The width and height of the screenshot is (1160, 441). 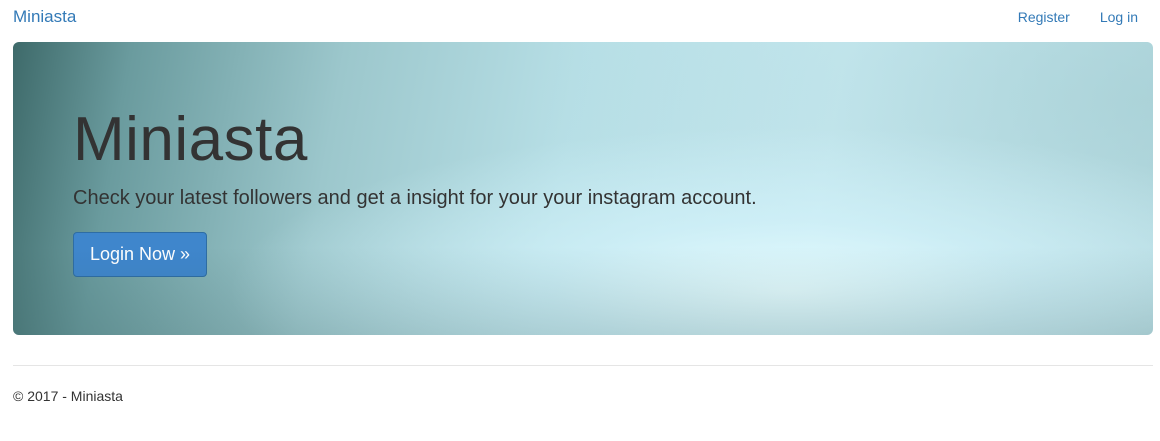 What do you see at coordinates (44, 17) in the screenshot?
I see `brand-link: Miniasta` at bounding box center [44, 17].